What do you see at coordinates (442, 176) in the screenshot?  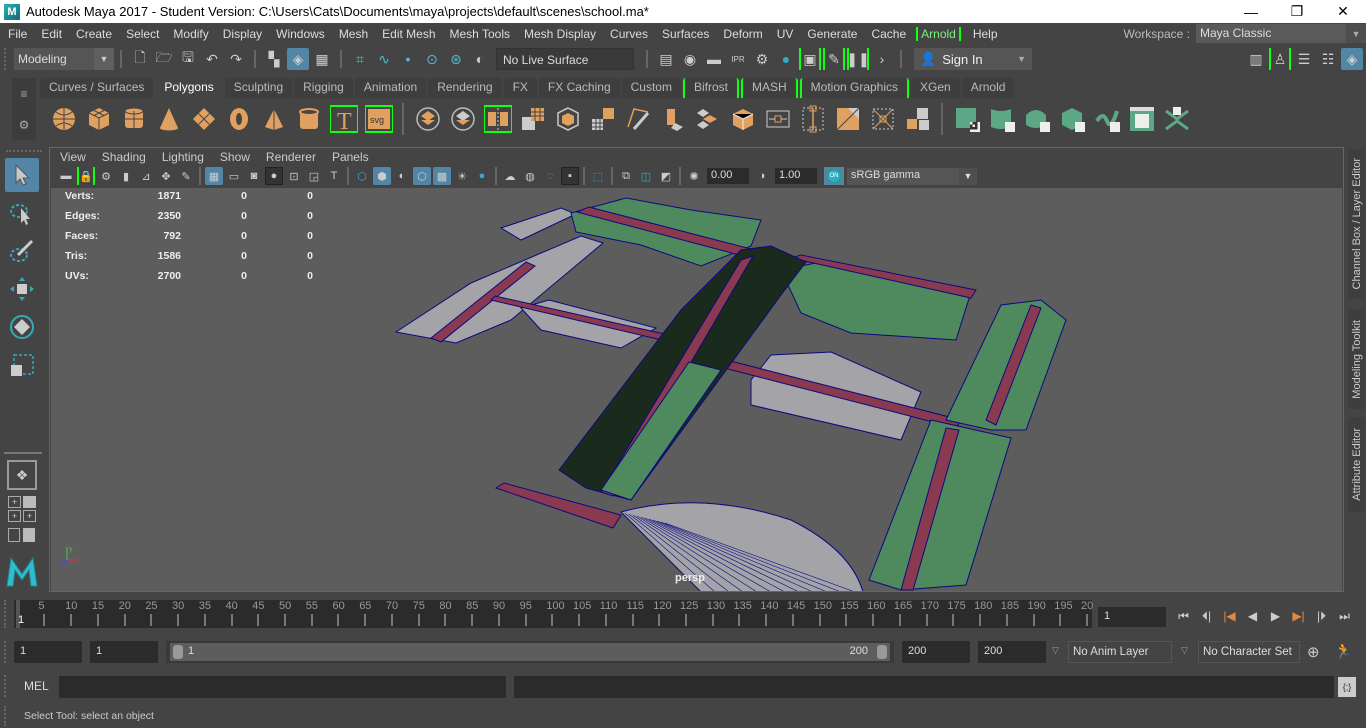 I see `textured-icon: ▩` at bounding box center [442, 176].